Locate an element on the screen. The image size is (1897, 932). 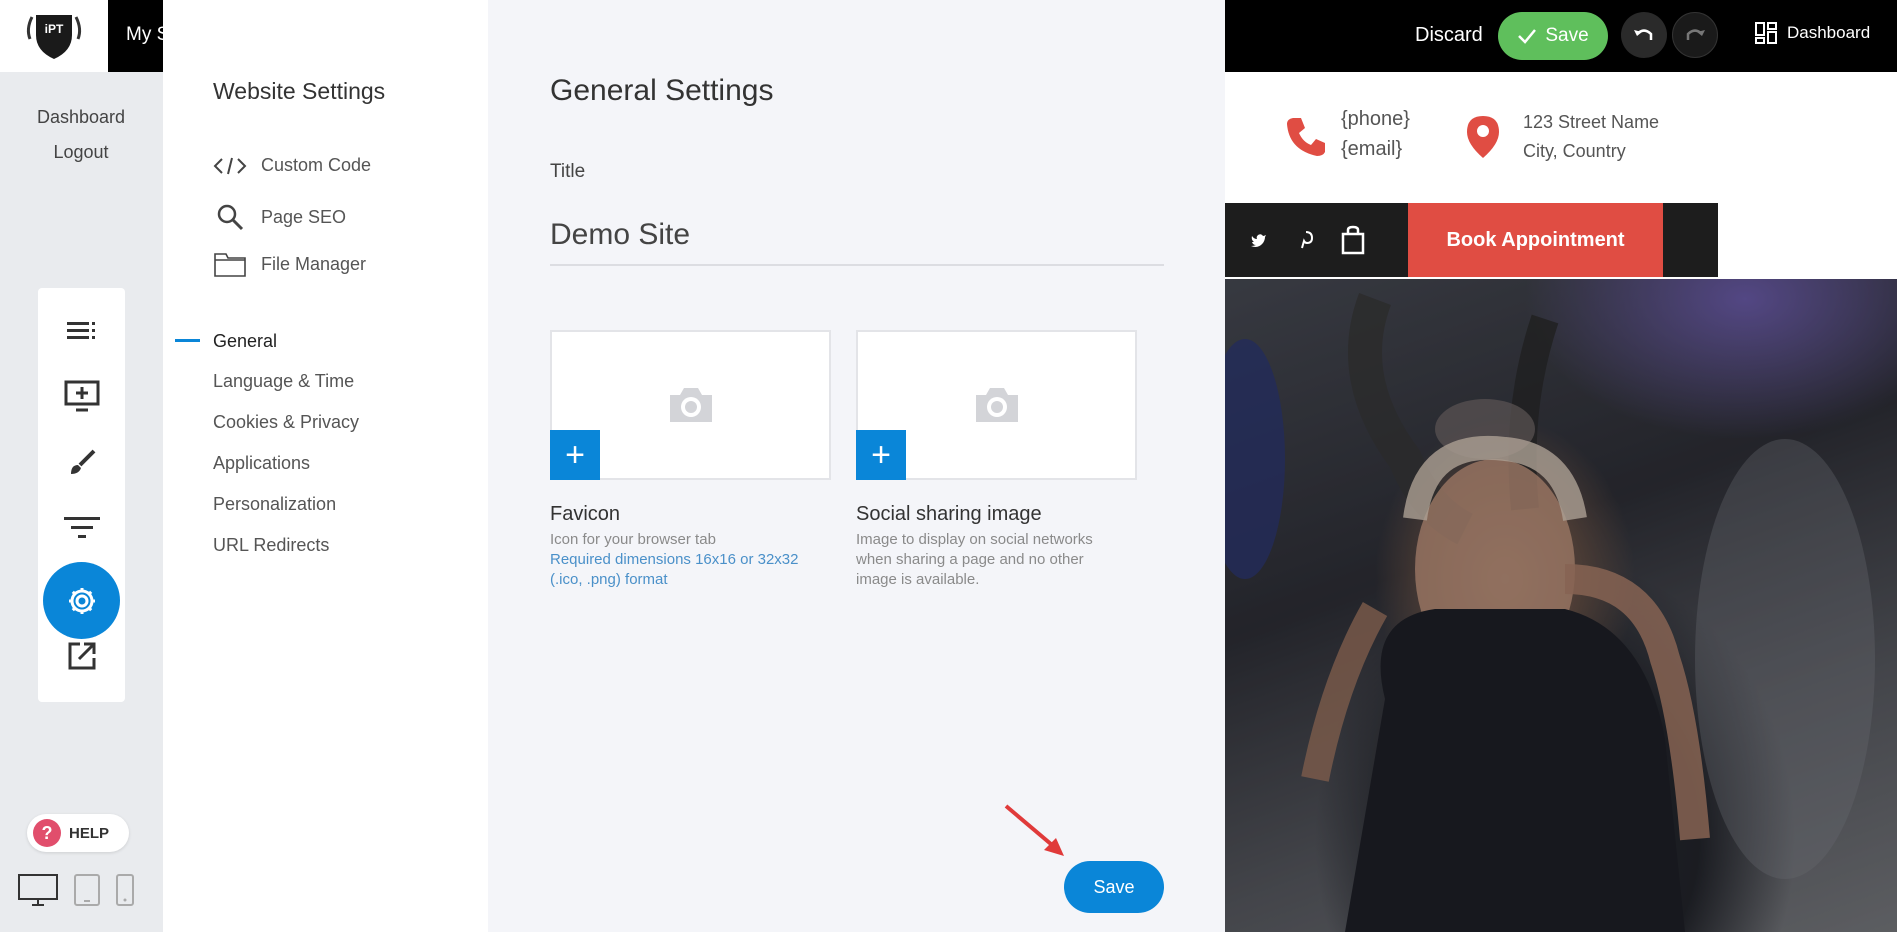
device-switcher is located at coordinates (76, 890).